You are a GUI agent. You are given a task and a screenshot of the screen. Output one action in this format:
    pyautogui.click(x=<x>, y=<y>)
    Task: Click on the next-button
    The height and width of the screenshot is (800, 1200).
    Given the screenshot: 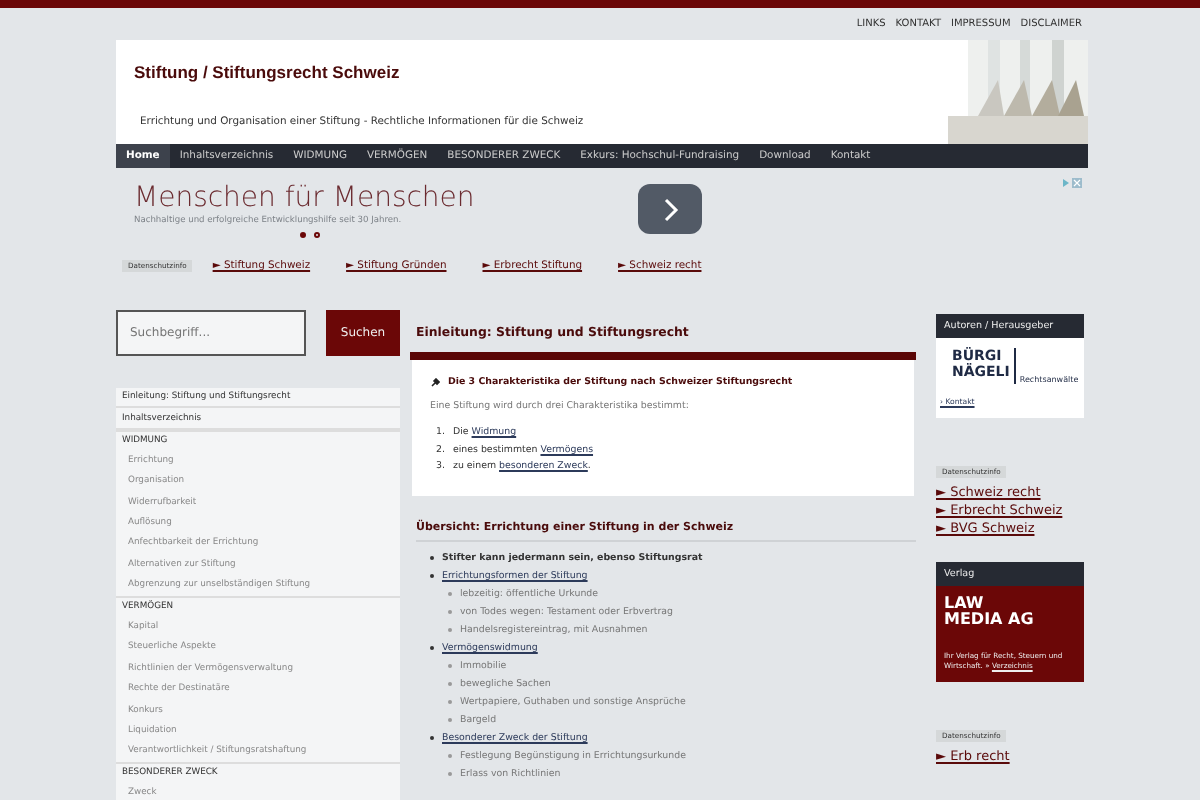 What is the action you would take?
    pyautogui.click(x=670, y=209)
    